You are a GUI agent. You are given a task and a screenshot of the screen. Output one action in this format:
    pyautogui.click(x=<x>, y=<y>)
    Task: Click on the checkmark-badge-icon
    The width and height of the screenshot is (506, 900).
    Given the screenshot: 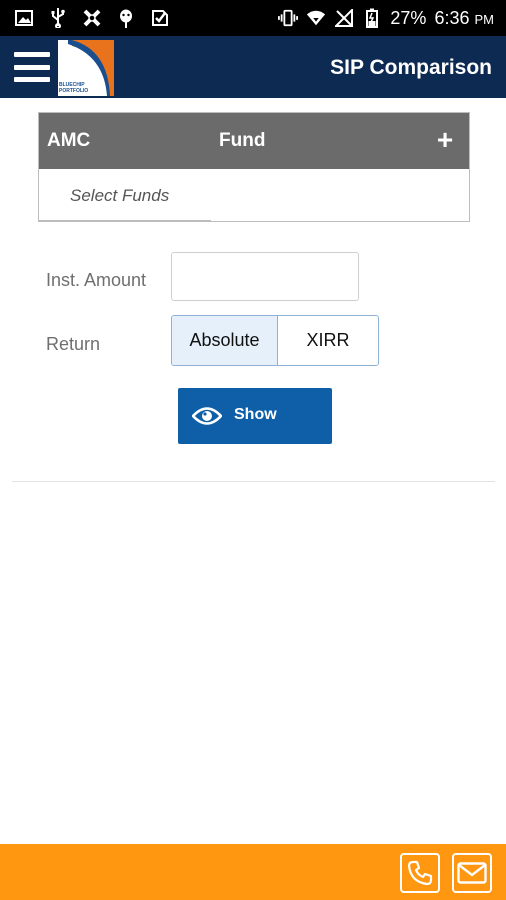 What is the action you would take?
    pyautogui.click(x=160, y=18)
    